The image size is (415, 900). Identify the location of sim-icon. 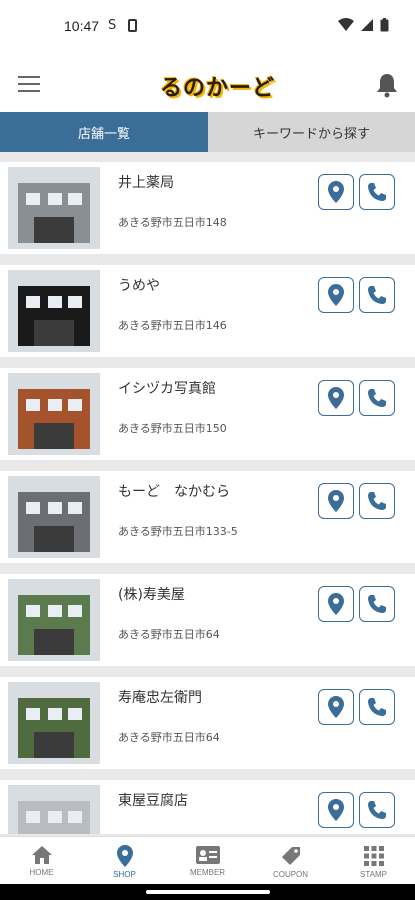
(132, 25).